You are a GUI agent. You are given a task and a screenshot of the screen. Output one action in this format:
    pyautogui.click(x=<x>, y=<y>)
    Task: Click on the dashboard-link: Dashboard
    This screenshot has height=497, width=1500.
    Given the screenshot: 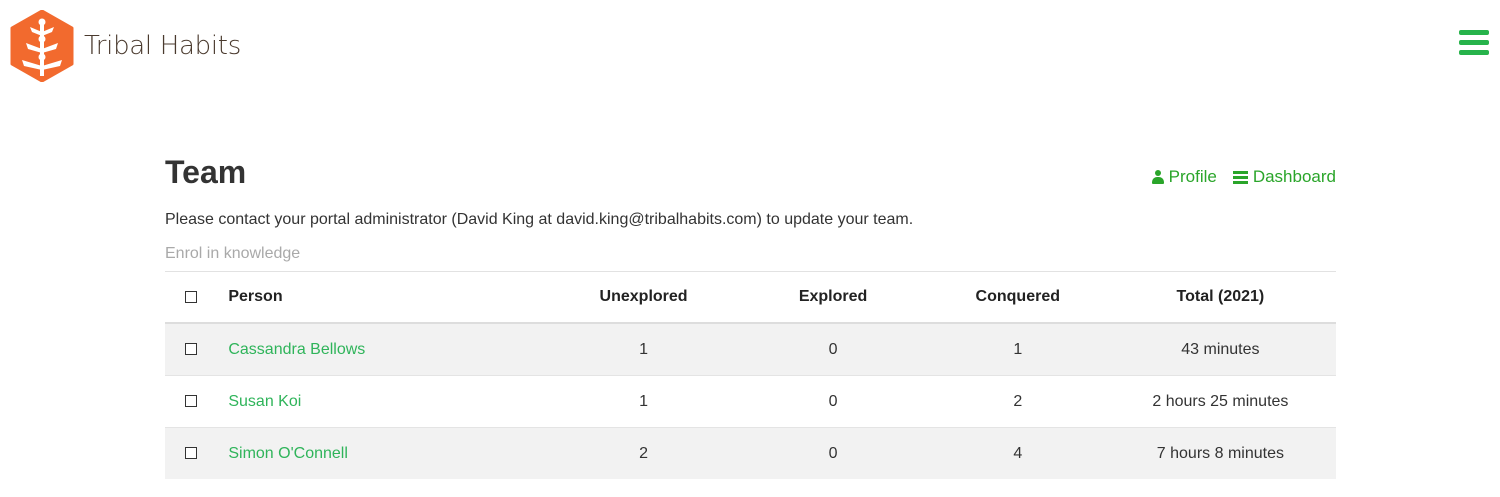 What is the action you would take?
    pyautogui.click(x=1284, y=177)
    